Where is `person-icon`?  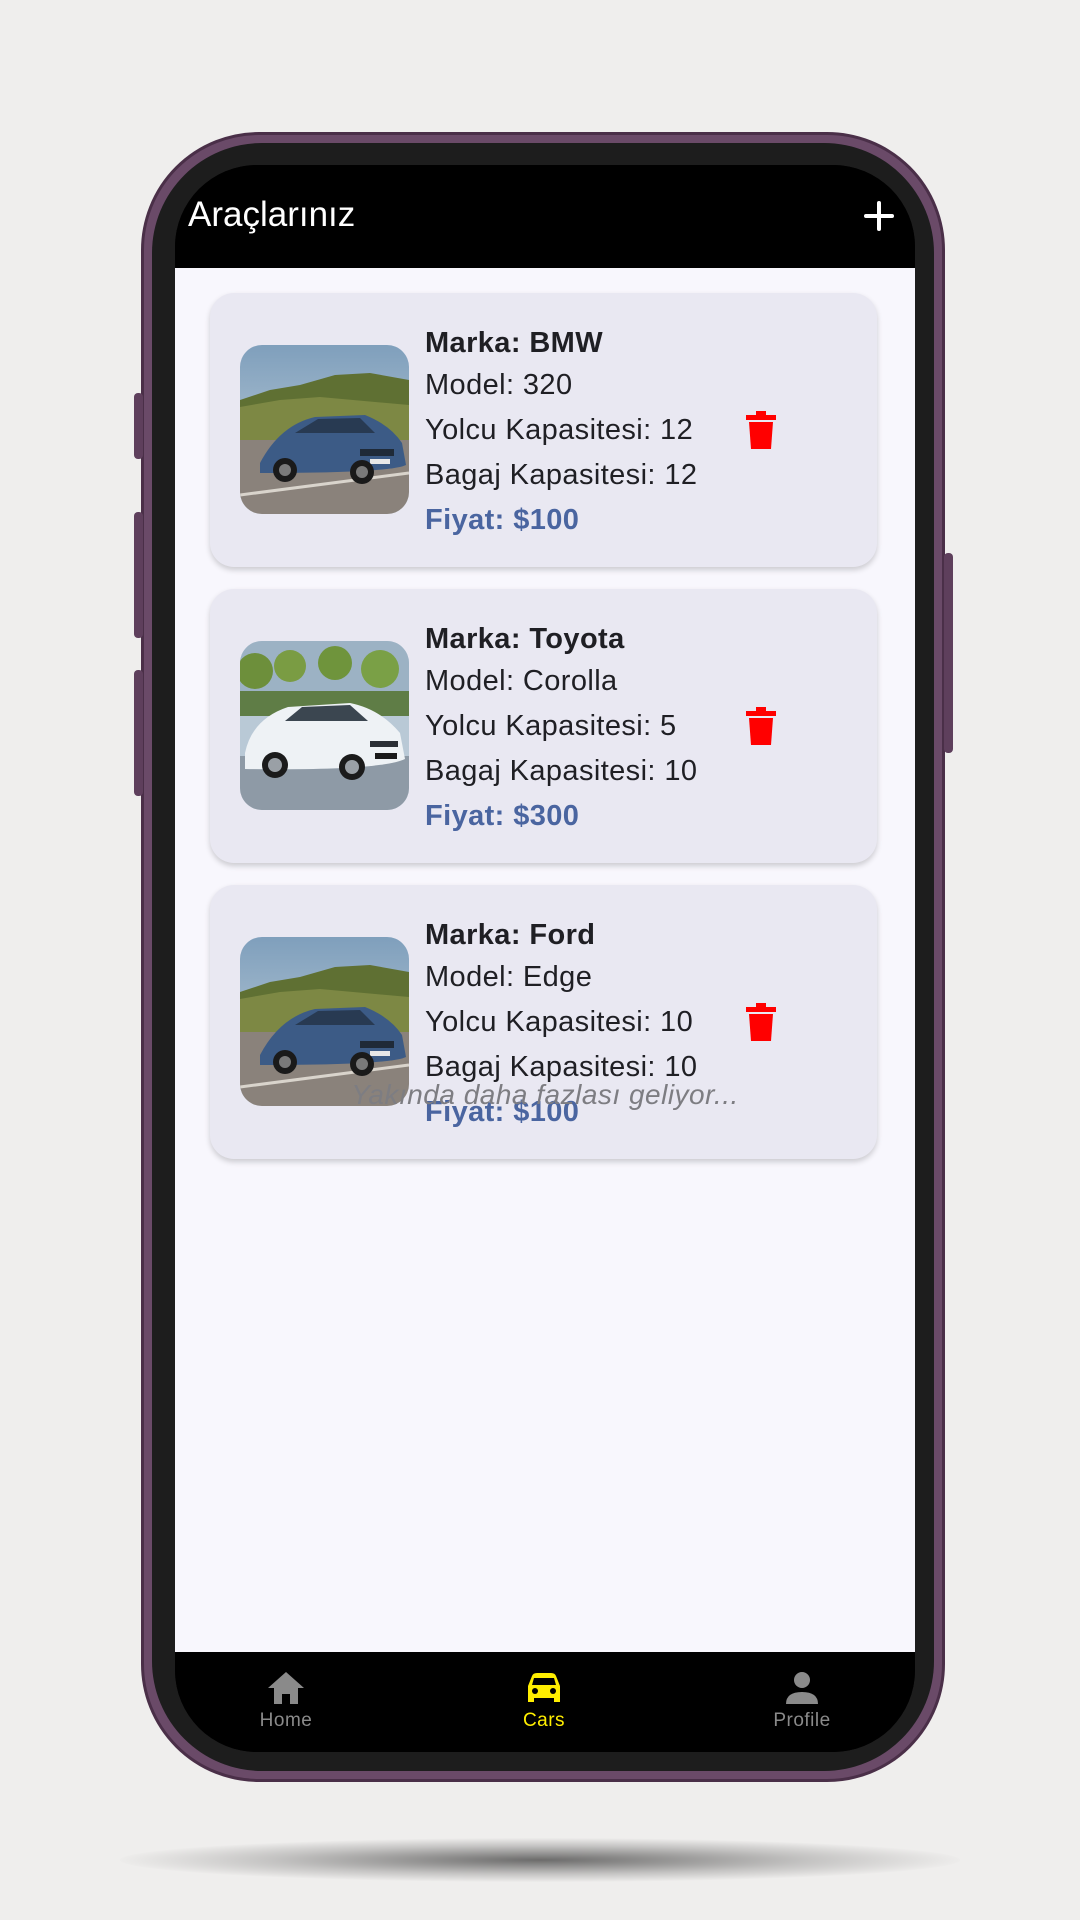
person-icon is located at coordinates (802, 1688).